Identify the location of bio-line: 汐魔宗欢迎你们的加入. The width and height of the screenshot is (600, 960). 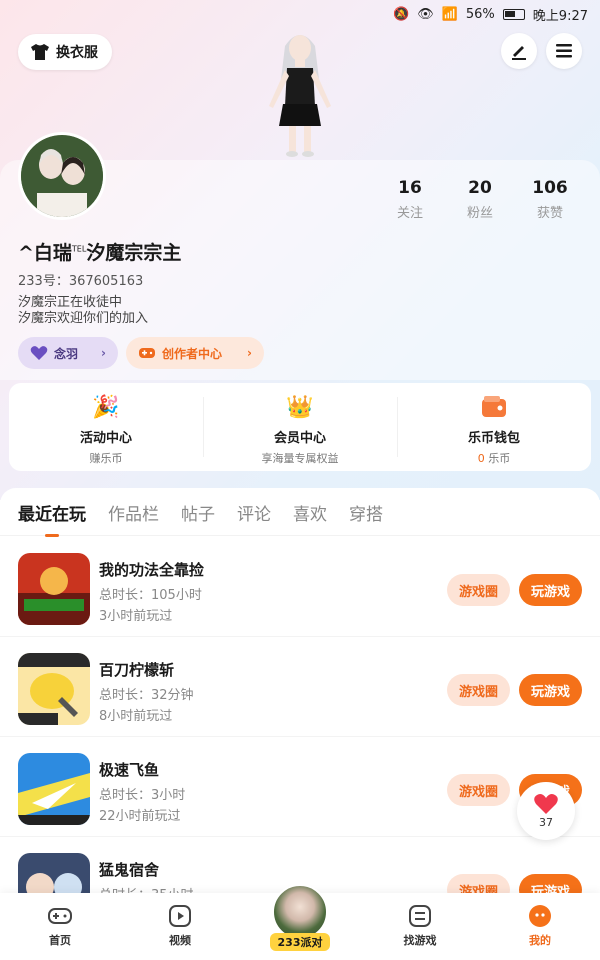
(83, 318).